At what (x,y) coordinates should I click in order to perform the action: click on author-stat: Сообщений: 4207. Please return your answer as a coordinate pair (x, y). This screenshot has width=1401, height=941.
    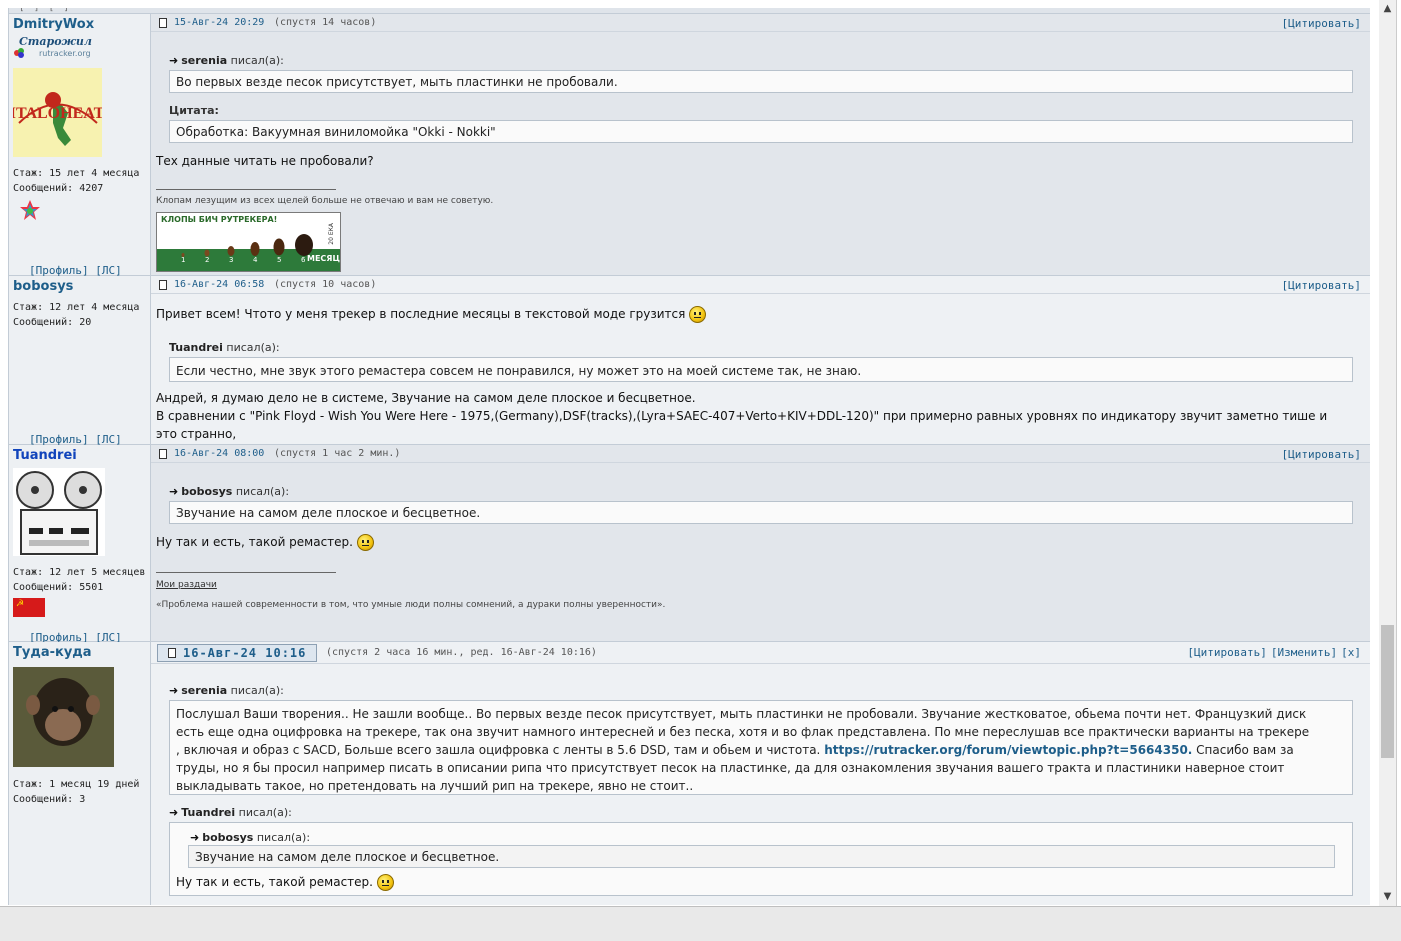
    Looking at the image, I should click on (58, 188).